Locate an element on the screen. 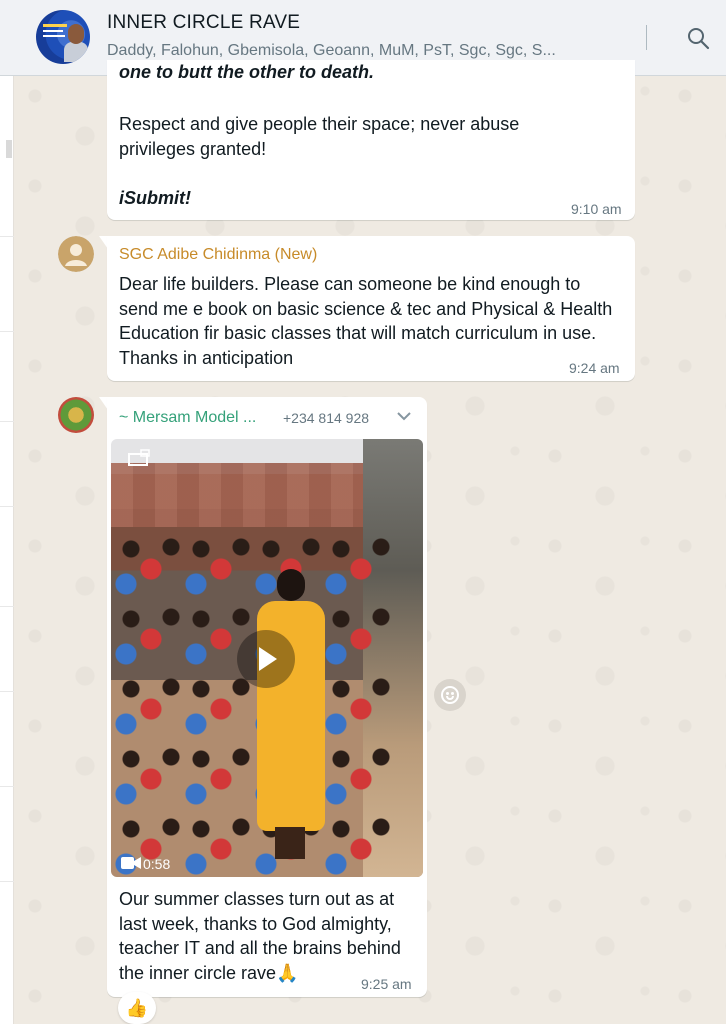  play-icon is located at coordinates (266, 659).